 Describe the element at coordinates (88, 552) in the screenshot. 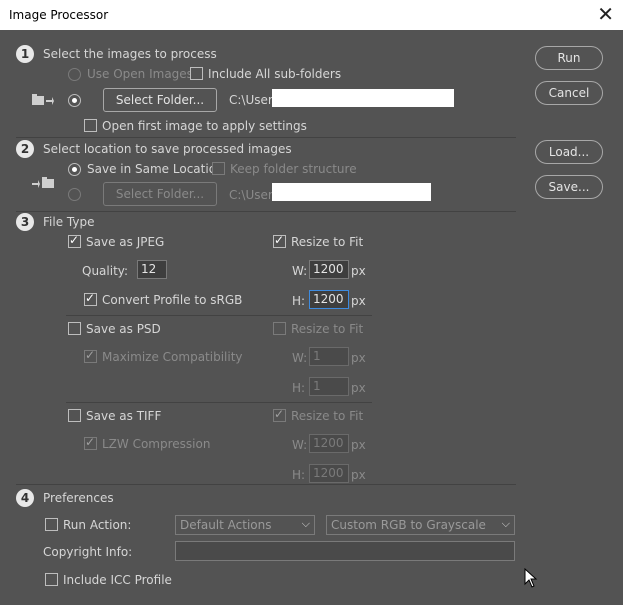

I see `copyright-label: Copyright Info:` at that location.